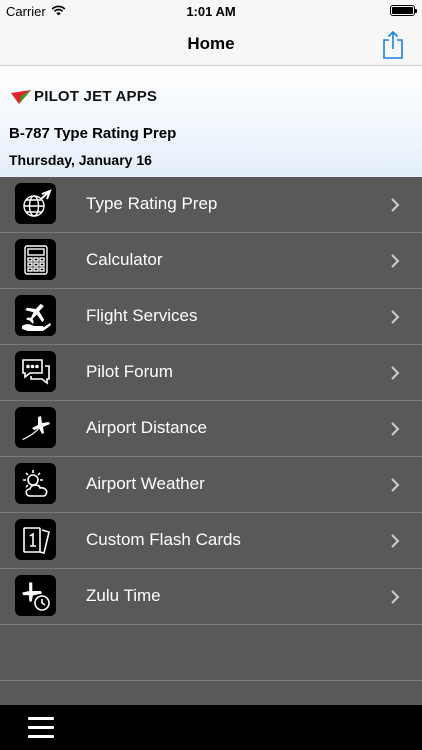 This screenshot has width=422, height=750. What do you see at coordinates (211, 485) in the screenshot?
I see `menu-item-airport-weather: Airport Weather` at bounding box center [211, 485].